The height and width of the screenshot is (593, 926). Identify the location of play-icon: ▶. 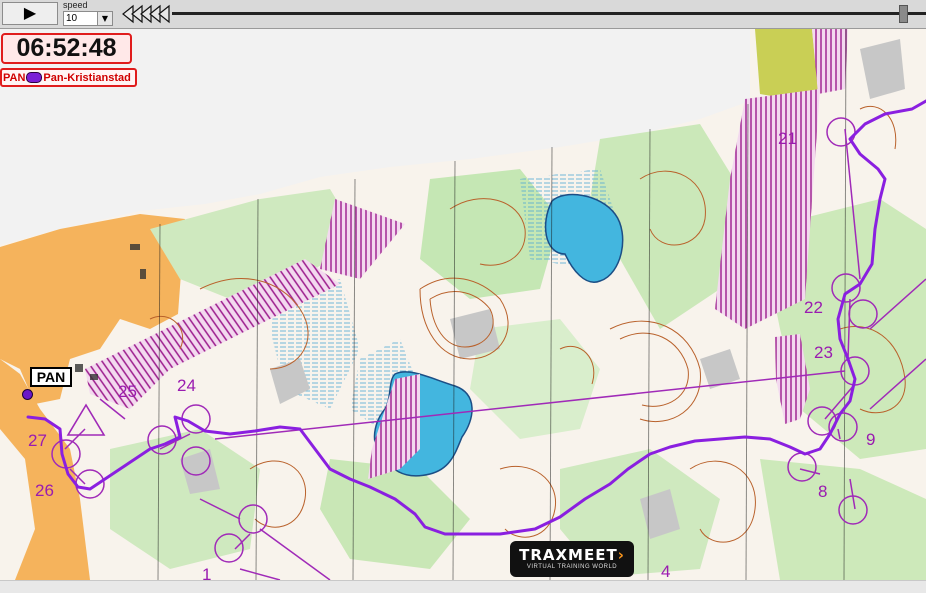
(30, 12).